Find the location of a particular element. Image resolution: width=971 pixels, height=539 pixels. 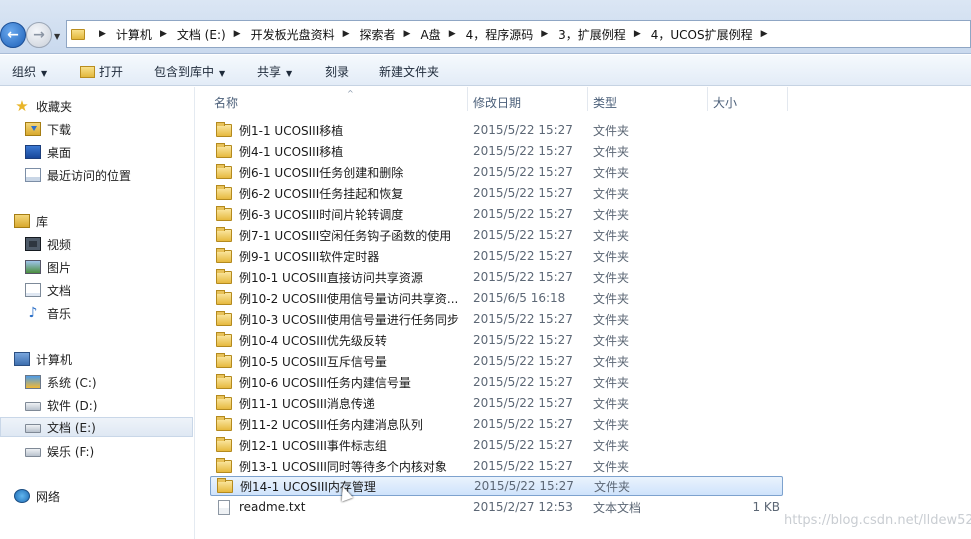

list-item: 例10-5 UCOSIII互斥信号量 2015/5/22 15:27 文件夹 is located at coordinates (496, 361).